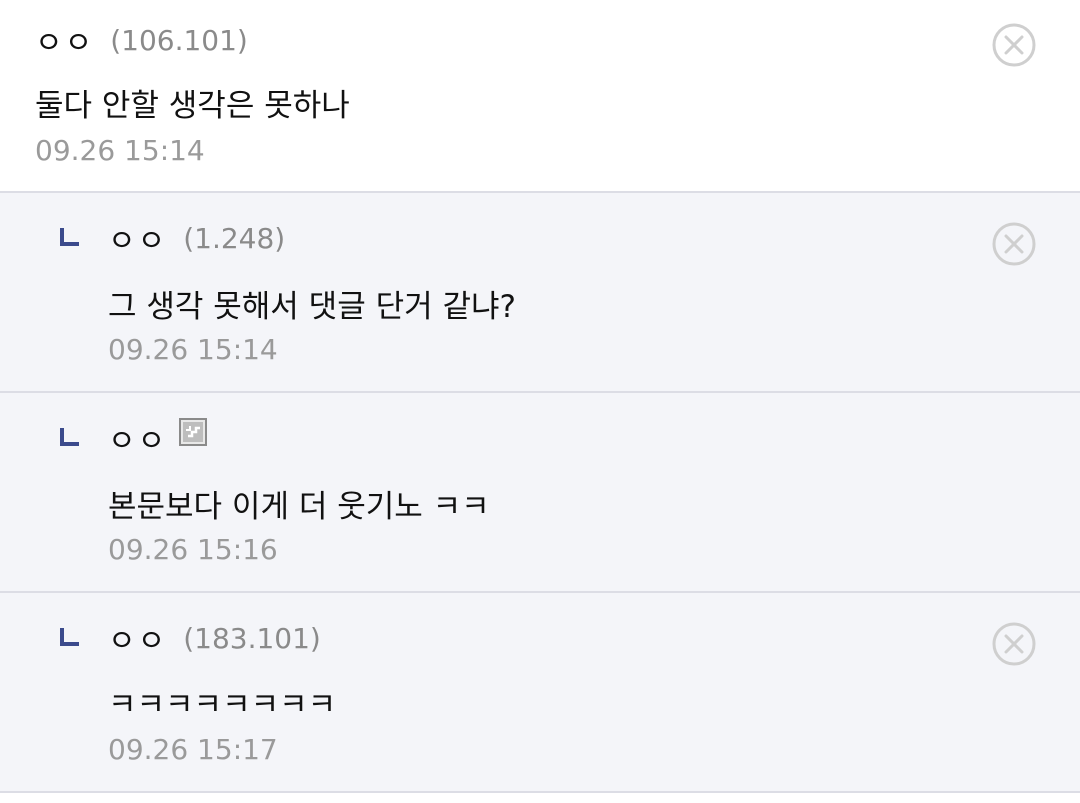 This screenshot has height=803, width=1080. What do you see at coordinates (299, 507) in the screenshot?
I see `comment-text: 본문보다 이게 더 웃기노 ㅋㅋ` at bounding box center [299, 507].